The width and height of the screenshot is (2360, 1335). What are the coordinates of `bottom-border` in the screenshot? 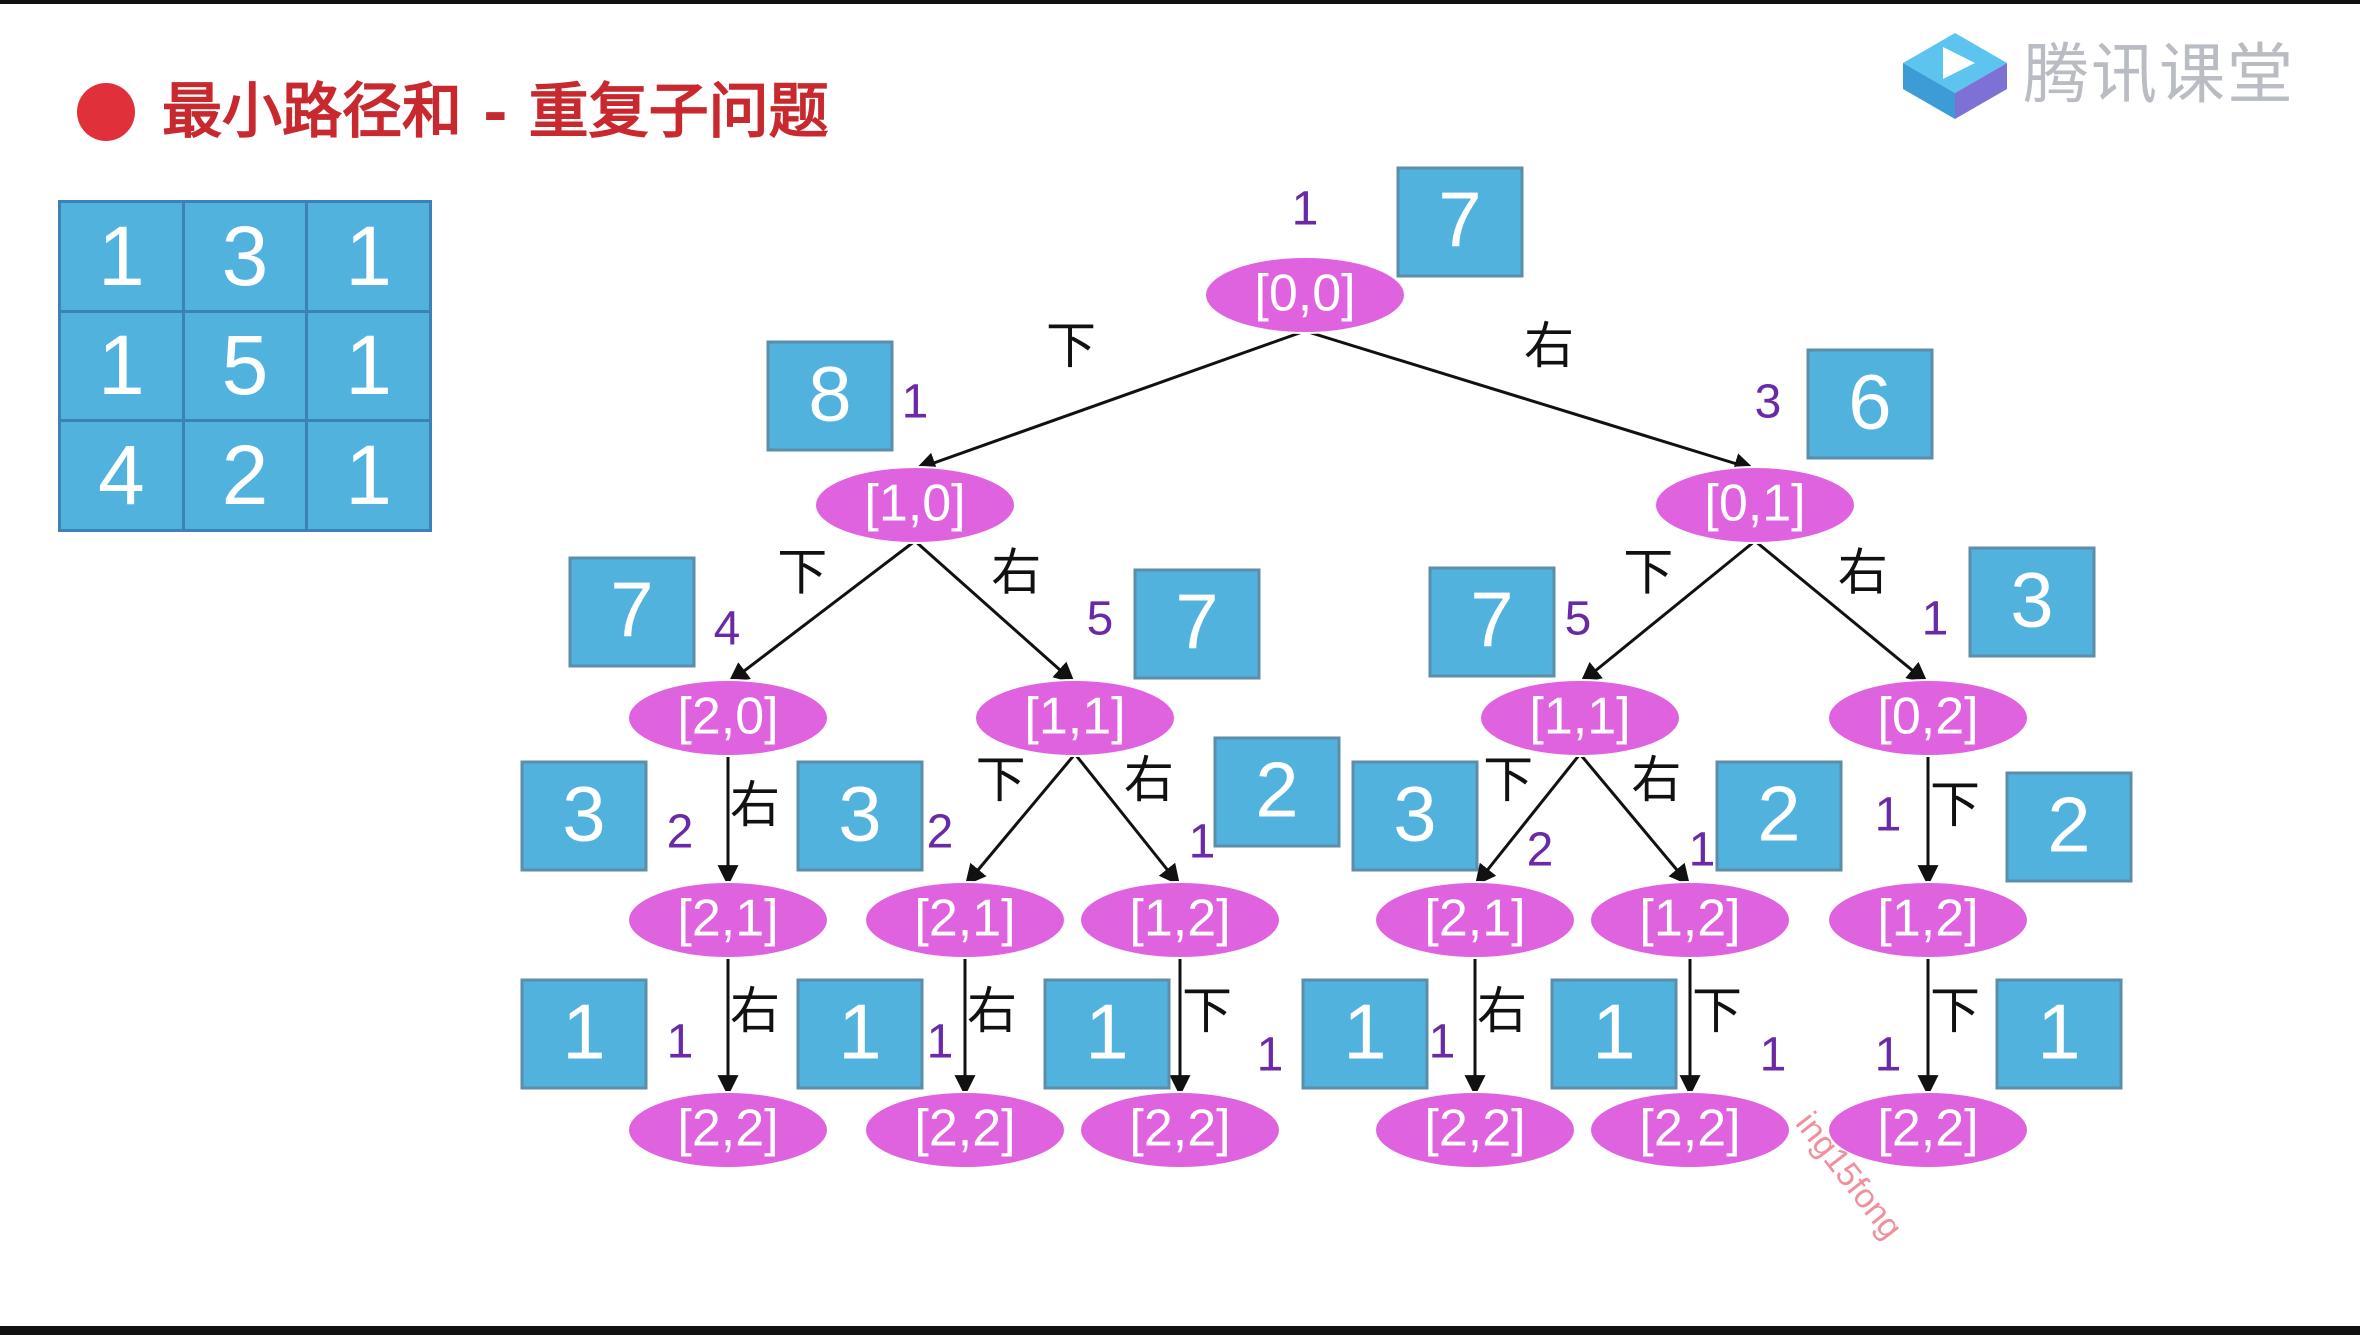 It's located at (1180, 1330).